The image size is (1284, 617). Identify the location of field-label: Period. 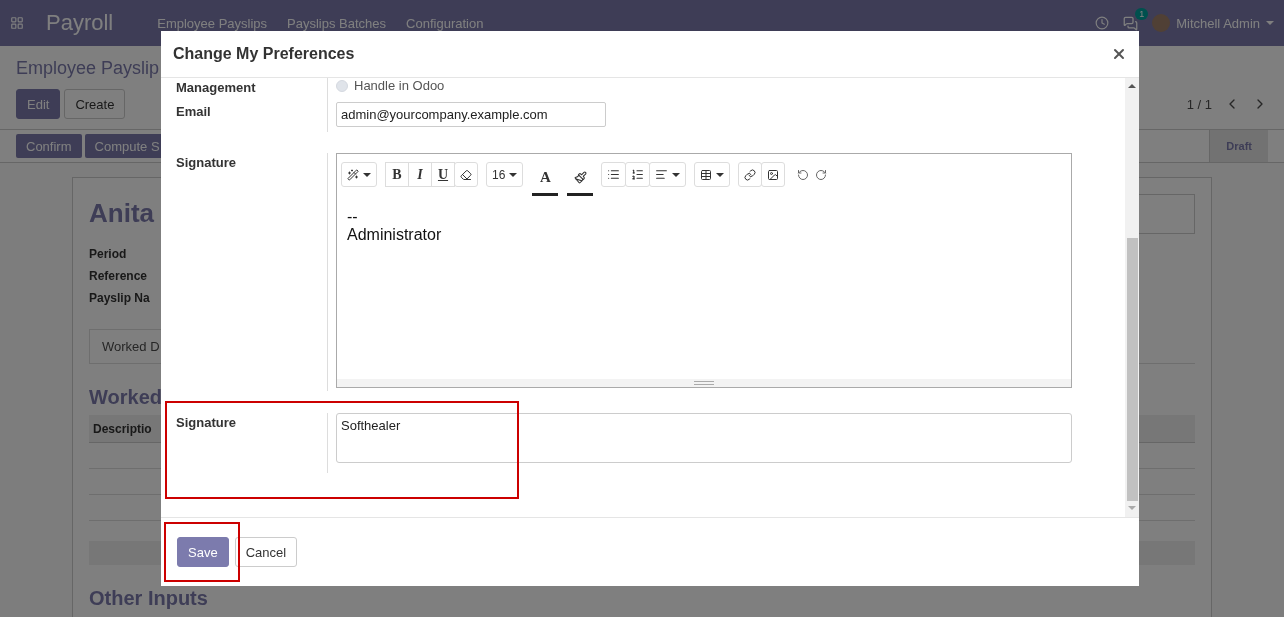
(108, 254).